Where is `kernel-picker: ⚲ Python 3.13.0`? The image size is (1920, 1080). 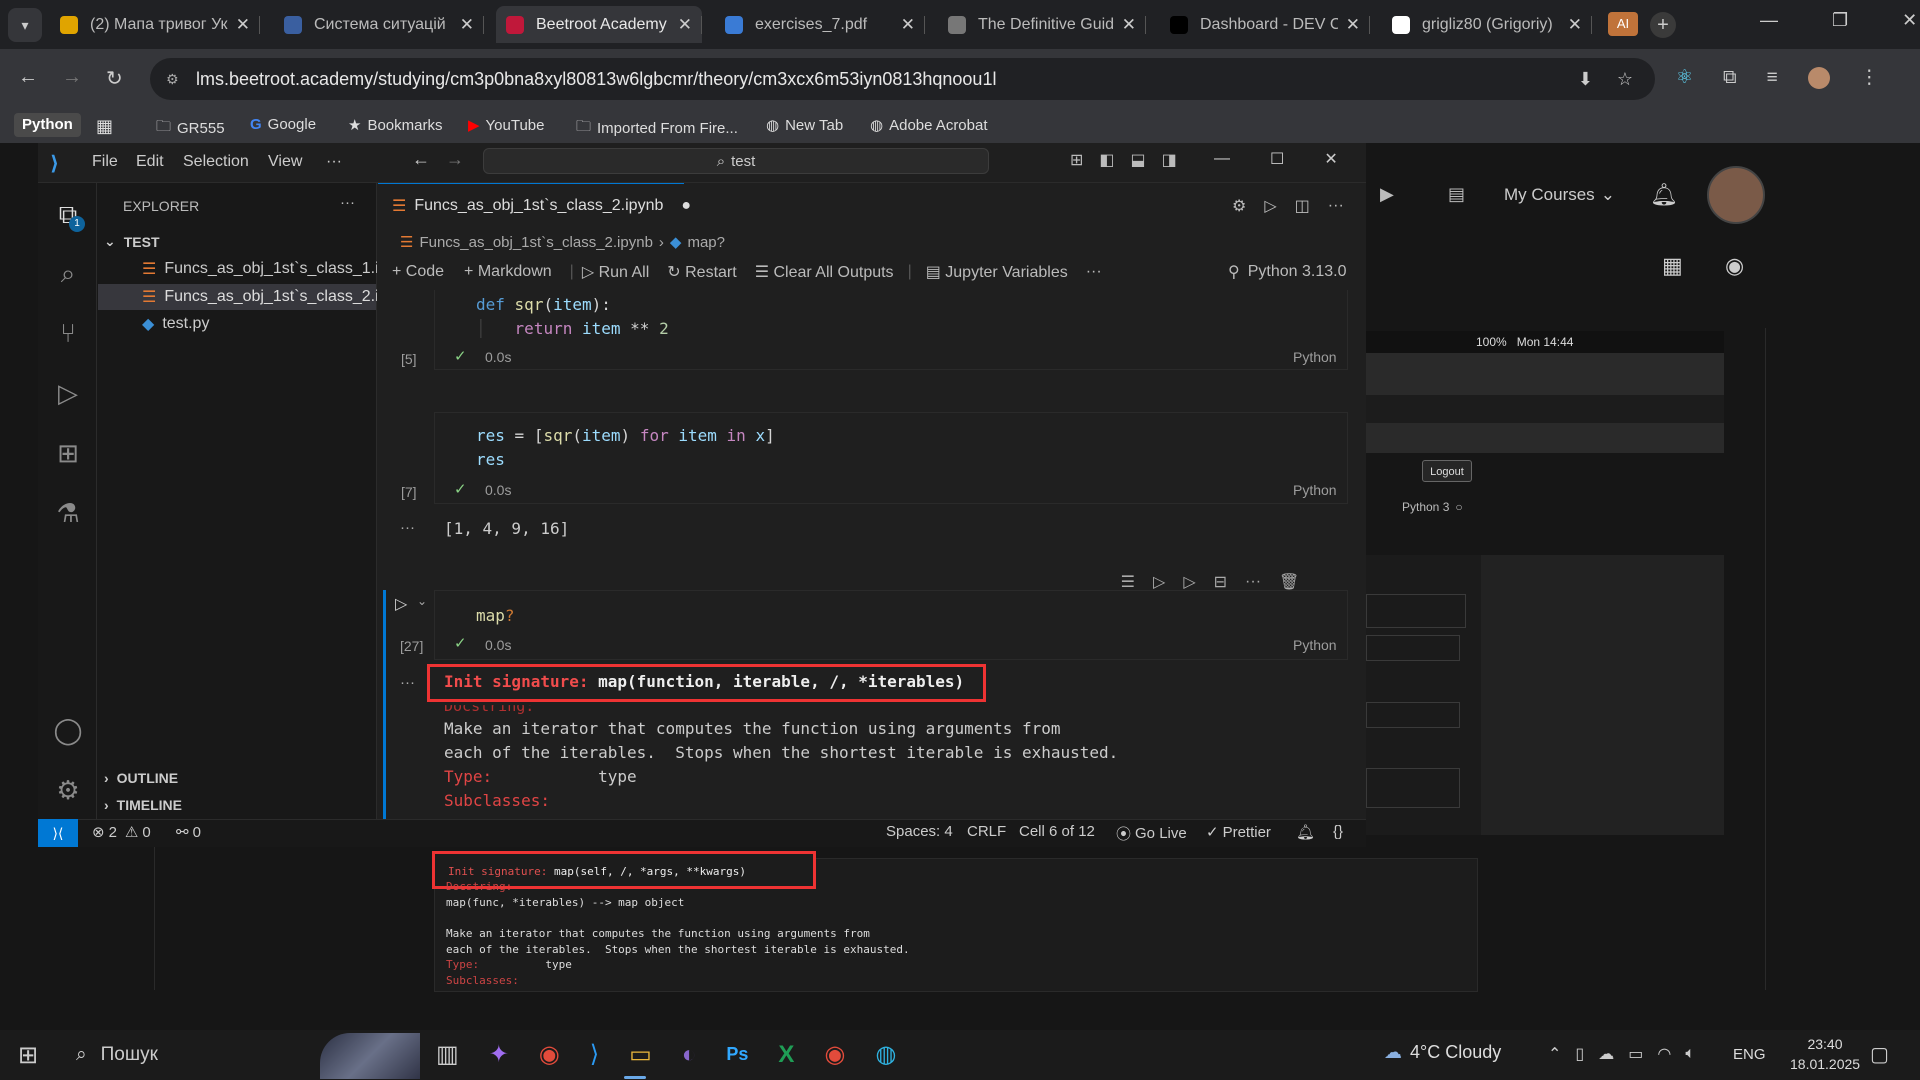 kernel-picker: ⚲ Python 3.13.0 is located at coordinates (1287, 272).